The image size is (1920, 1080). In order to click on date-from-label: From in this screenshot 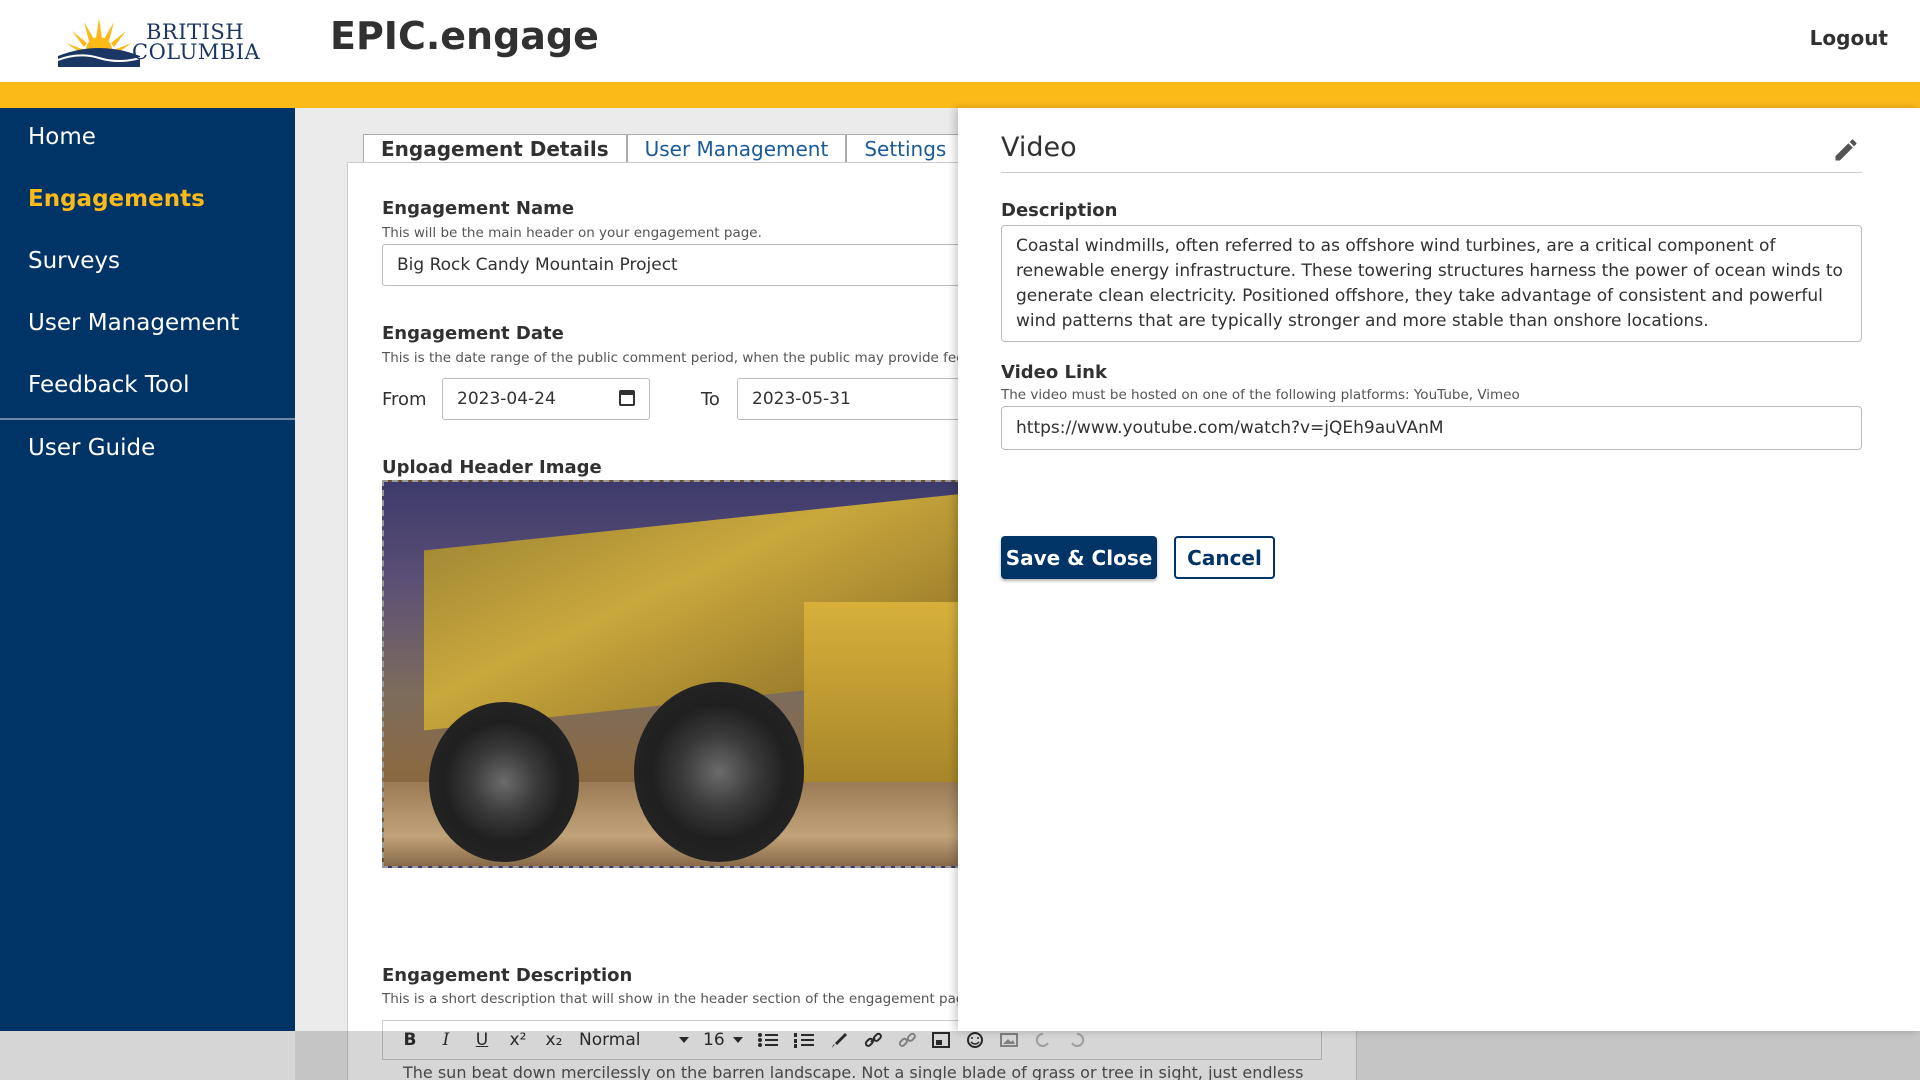, I will do `click(404, 399)`.